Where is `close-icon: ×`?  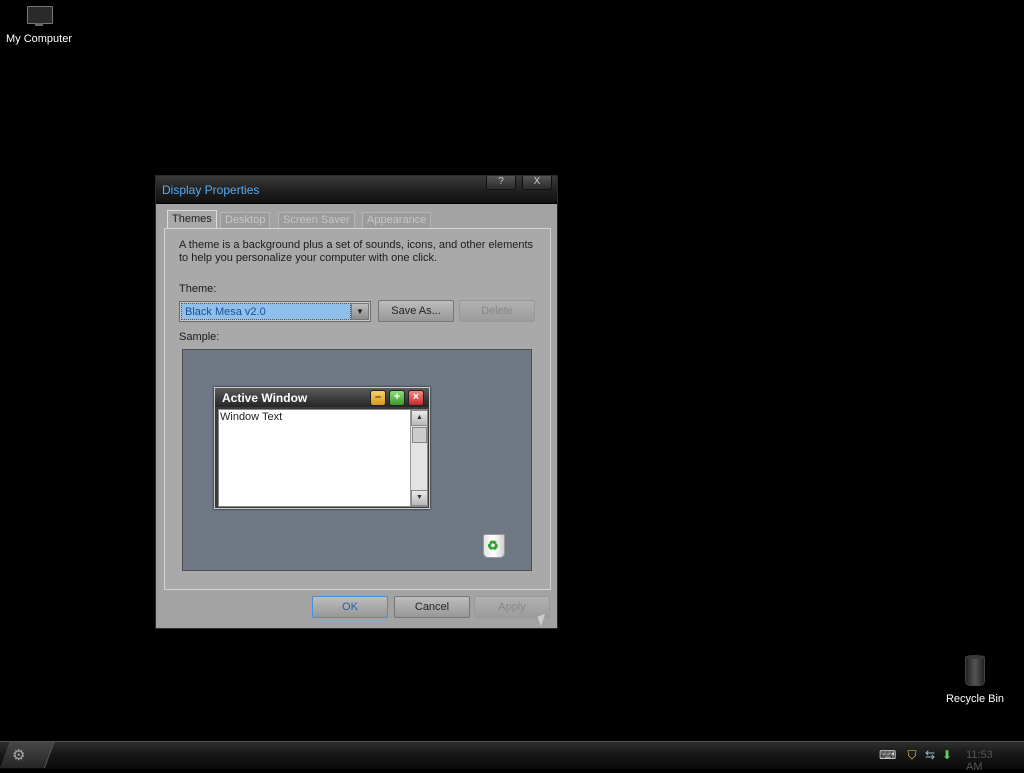 close-icon: × is located at coordinates (416, 398).